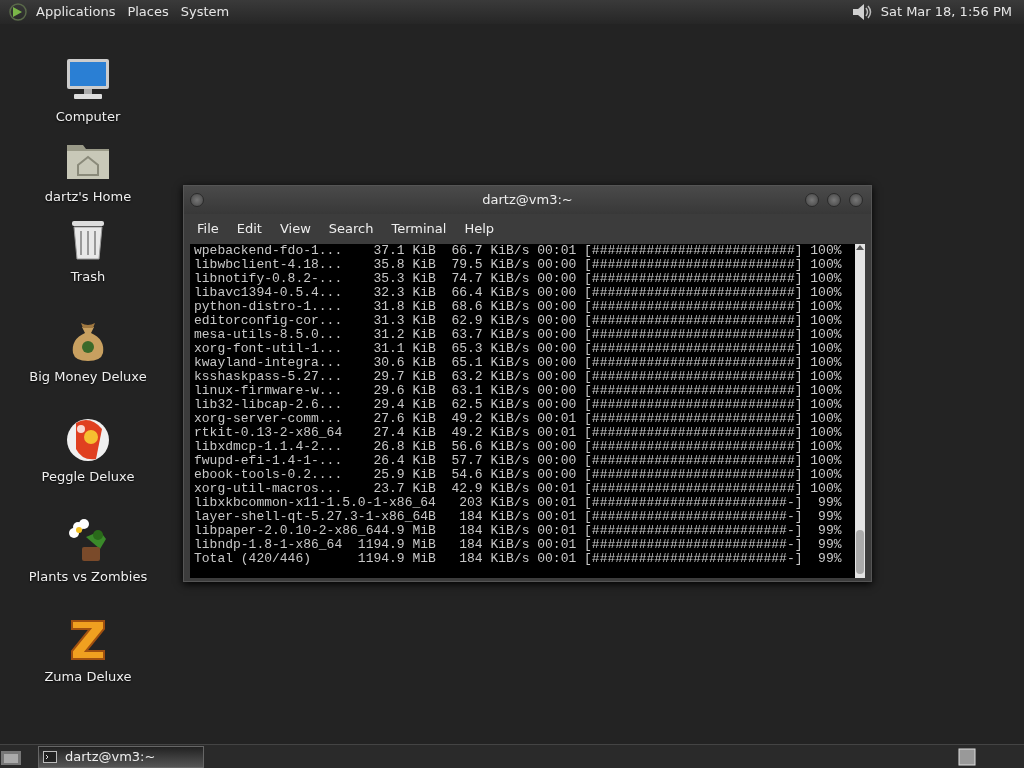 This screenshot has width=1024, height=768. Describe the element at coordinates (518, 461) in the screenshot. I see `terminal-line: fwupd-efi-1.4-1-... 26.4 KiB 57.7 KiB/s 00:00 [##########################] 100%` at that location.